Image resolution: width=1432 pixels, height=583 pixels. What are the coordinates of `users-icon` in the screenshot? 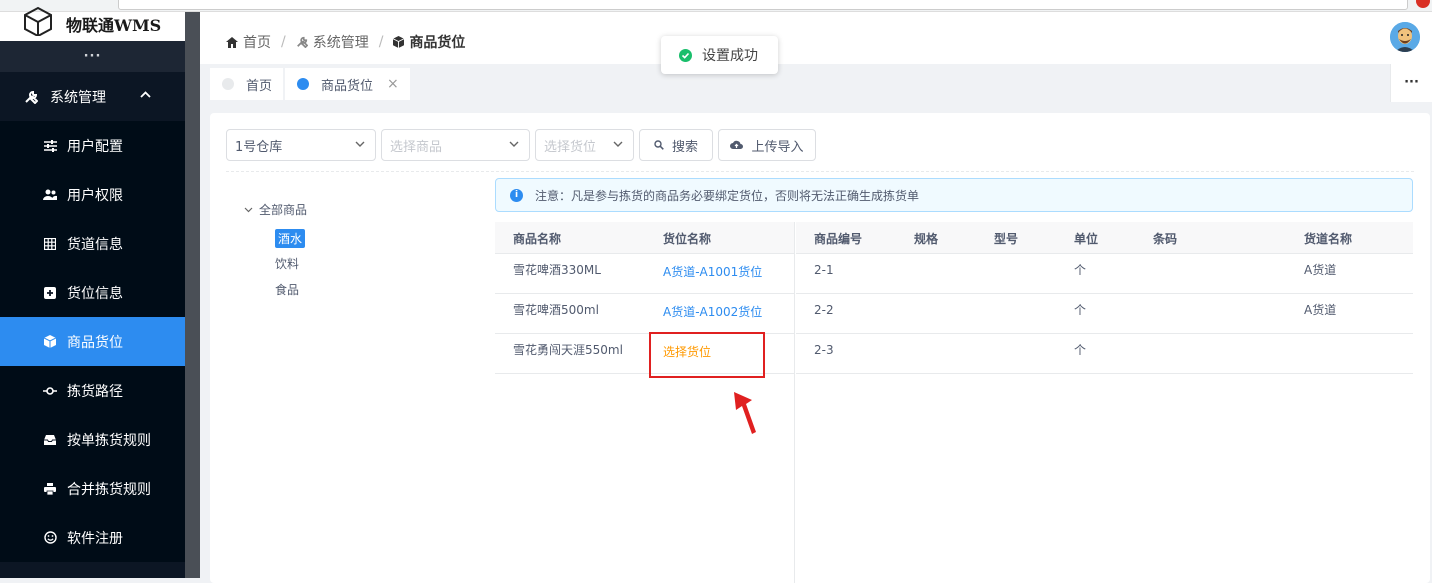 It's located at (50, 195).